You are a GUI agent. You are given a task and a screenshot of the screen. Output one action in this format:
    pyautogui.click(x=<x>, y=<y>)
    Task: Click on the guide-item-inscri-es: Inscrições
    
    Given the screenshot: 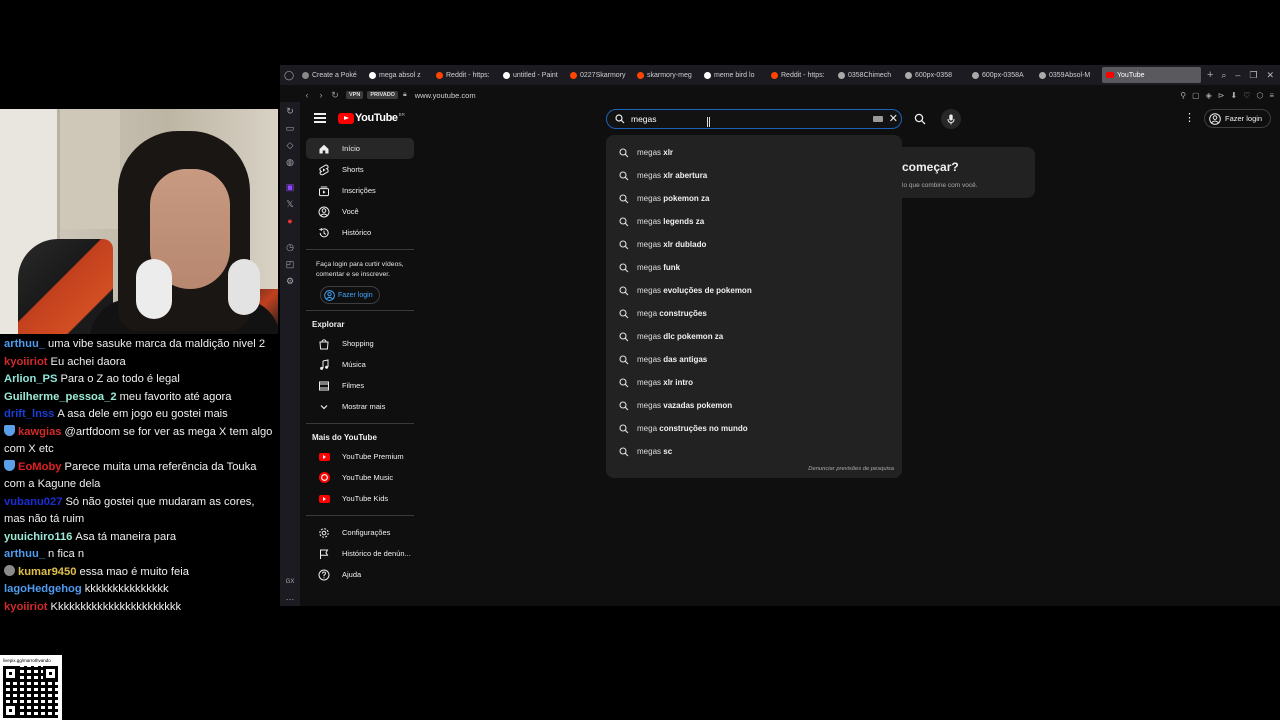 What is the action you would take?
    pyautogui.click(x=360, y=190)
    